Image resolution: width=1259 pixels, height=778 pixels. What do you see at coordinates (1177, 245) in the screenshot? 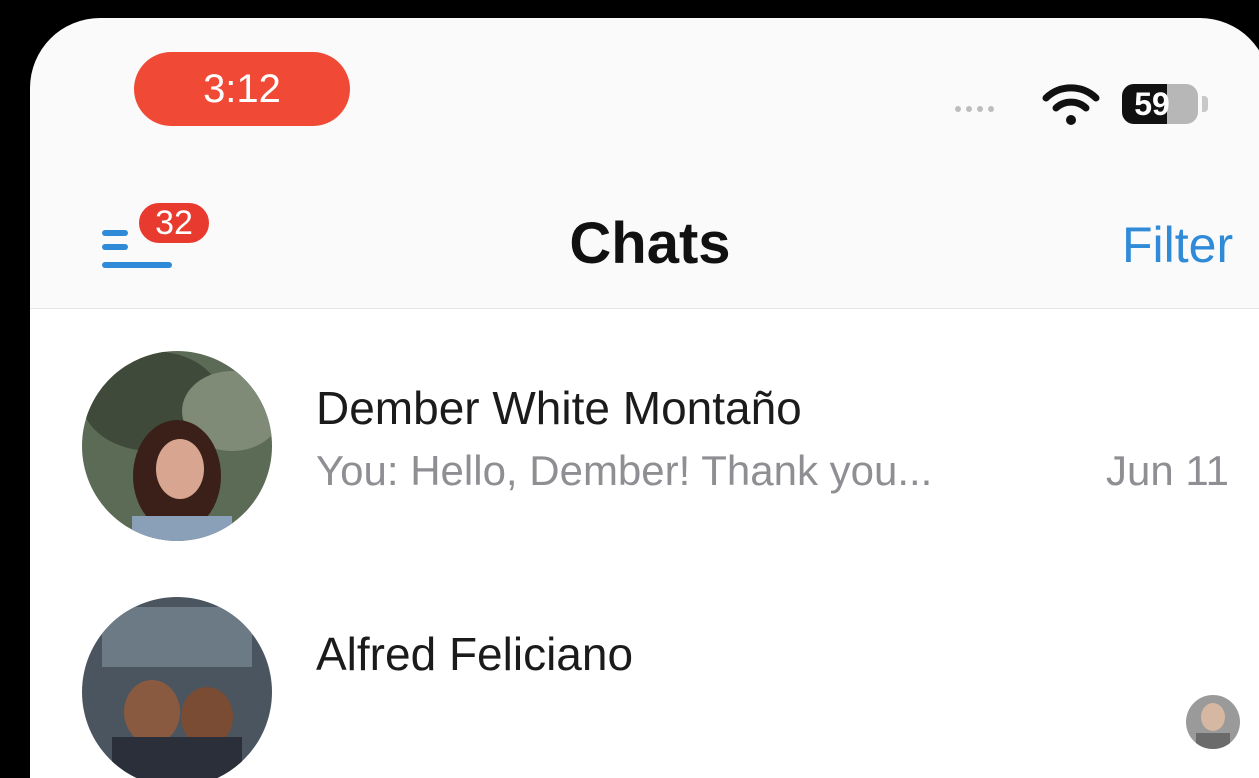
I see `filter-button: Filter` at bounding box center [1177, 245].